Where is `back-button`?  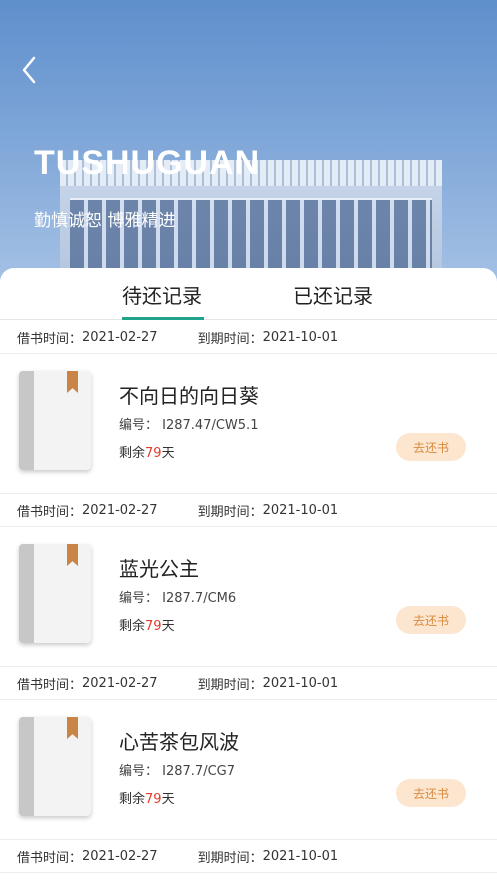
back-button is located at coordinates (29, 70).